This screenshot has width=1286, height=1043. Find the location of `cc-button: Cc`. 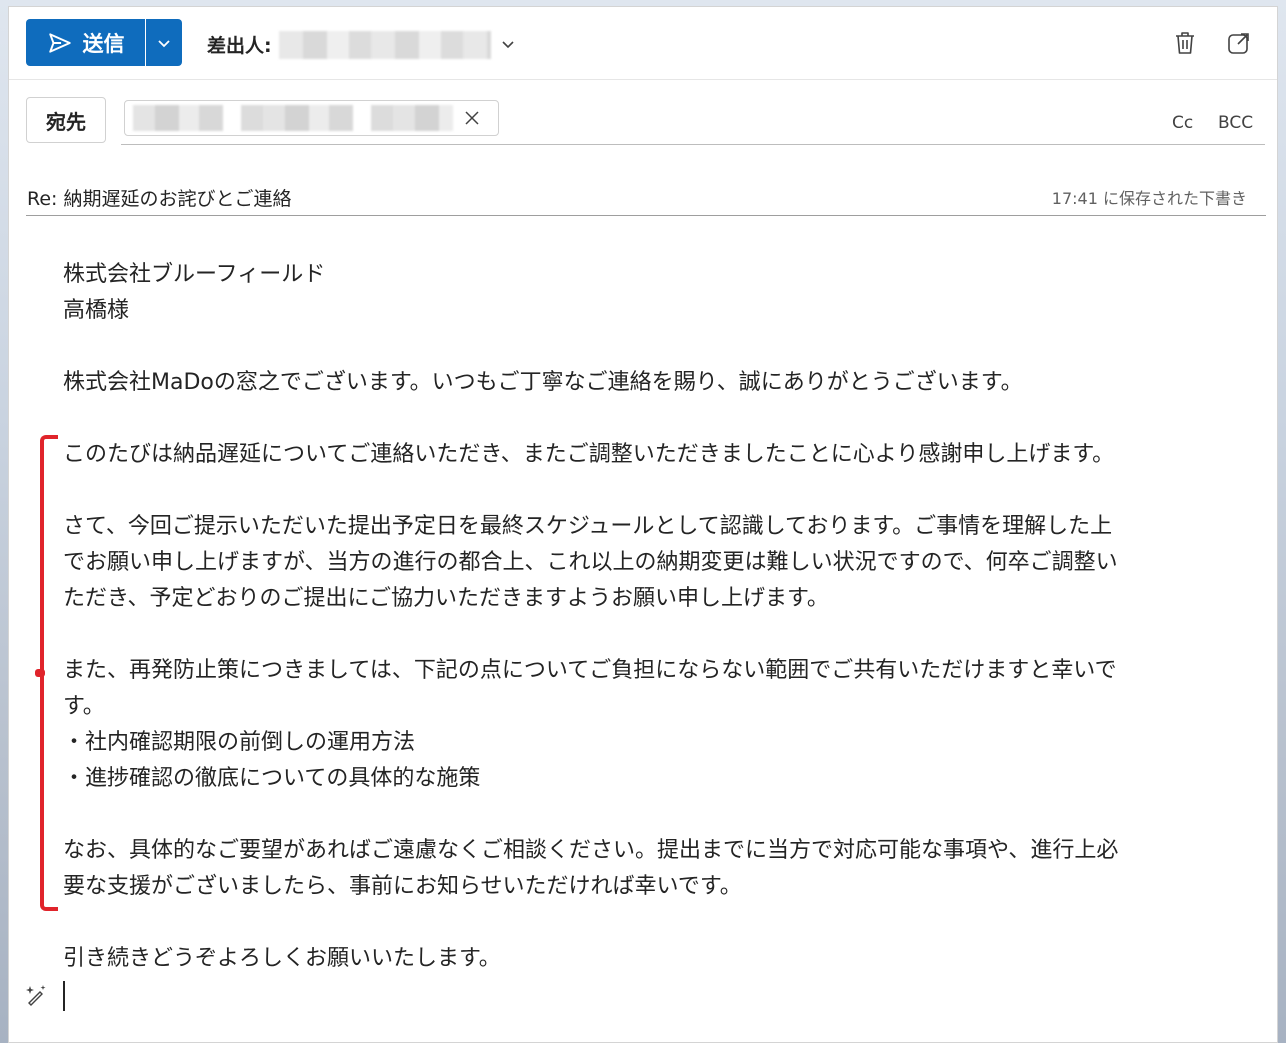

cc-button: Cc is located at coordinates (1182, 123).